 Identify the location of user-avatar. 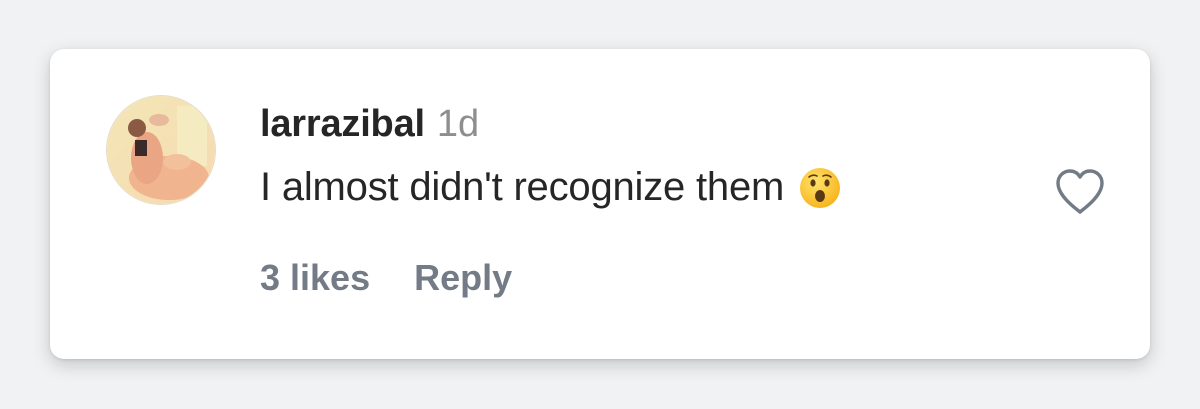
(161, 150).